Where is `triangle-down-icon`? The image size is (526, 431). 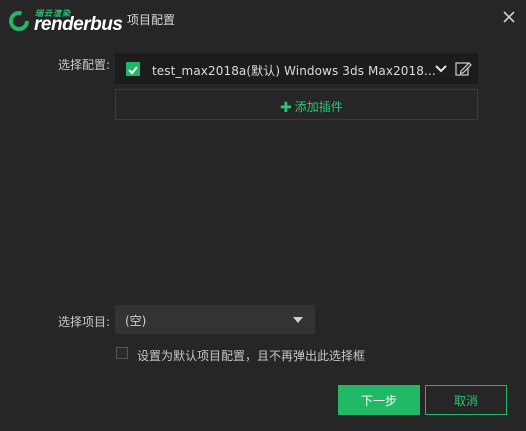
triangle-down-icon is located at coordinates (298, 320).